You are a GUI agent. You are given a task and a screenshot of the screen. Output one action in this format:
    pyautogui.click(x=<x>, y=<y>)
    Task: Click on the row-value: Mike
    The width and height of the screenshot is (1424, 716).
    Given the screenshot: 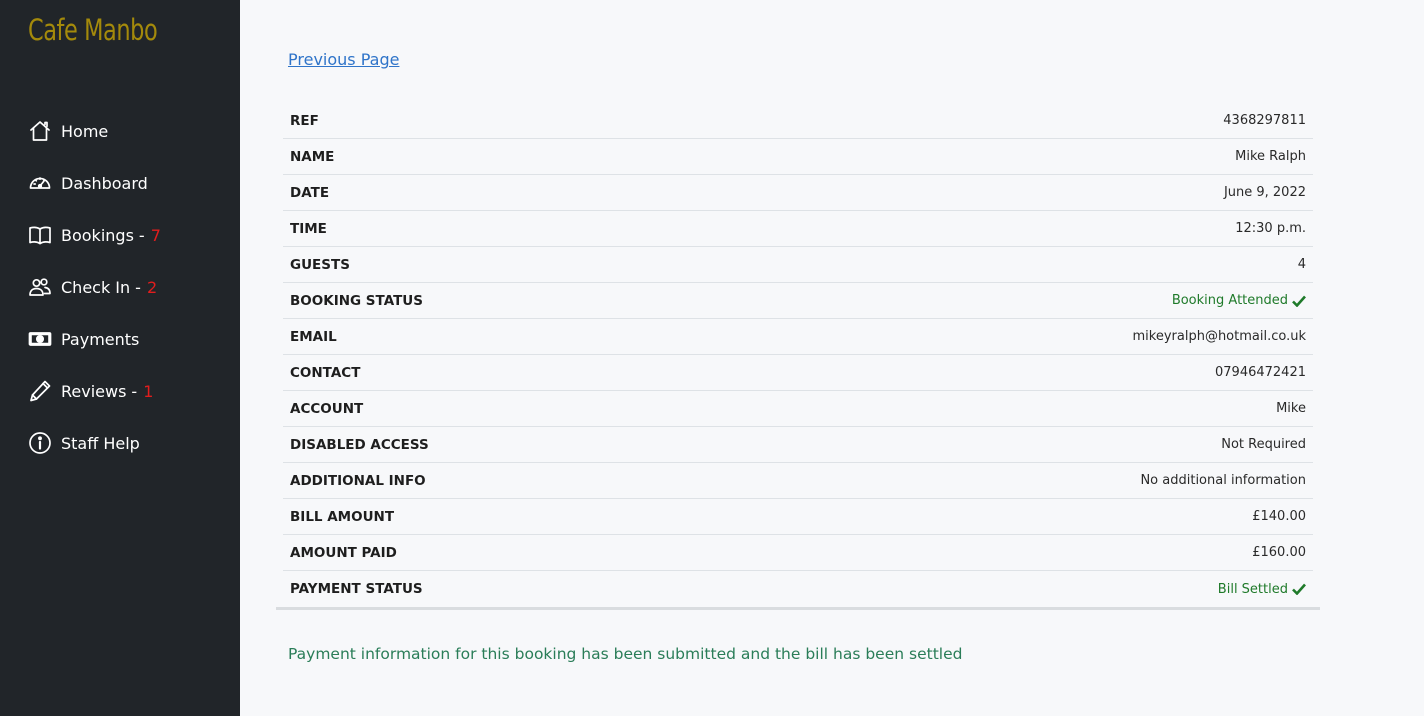 What is the action you would take?
    pyautogui.click(x=1291, y=408)
    